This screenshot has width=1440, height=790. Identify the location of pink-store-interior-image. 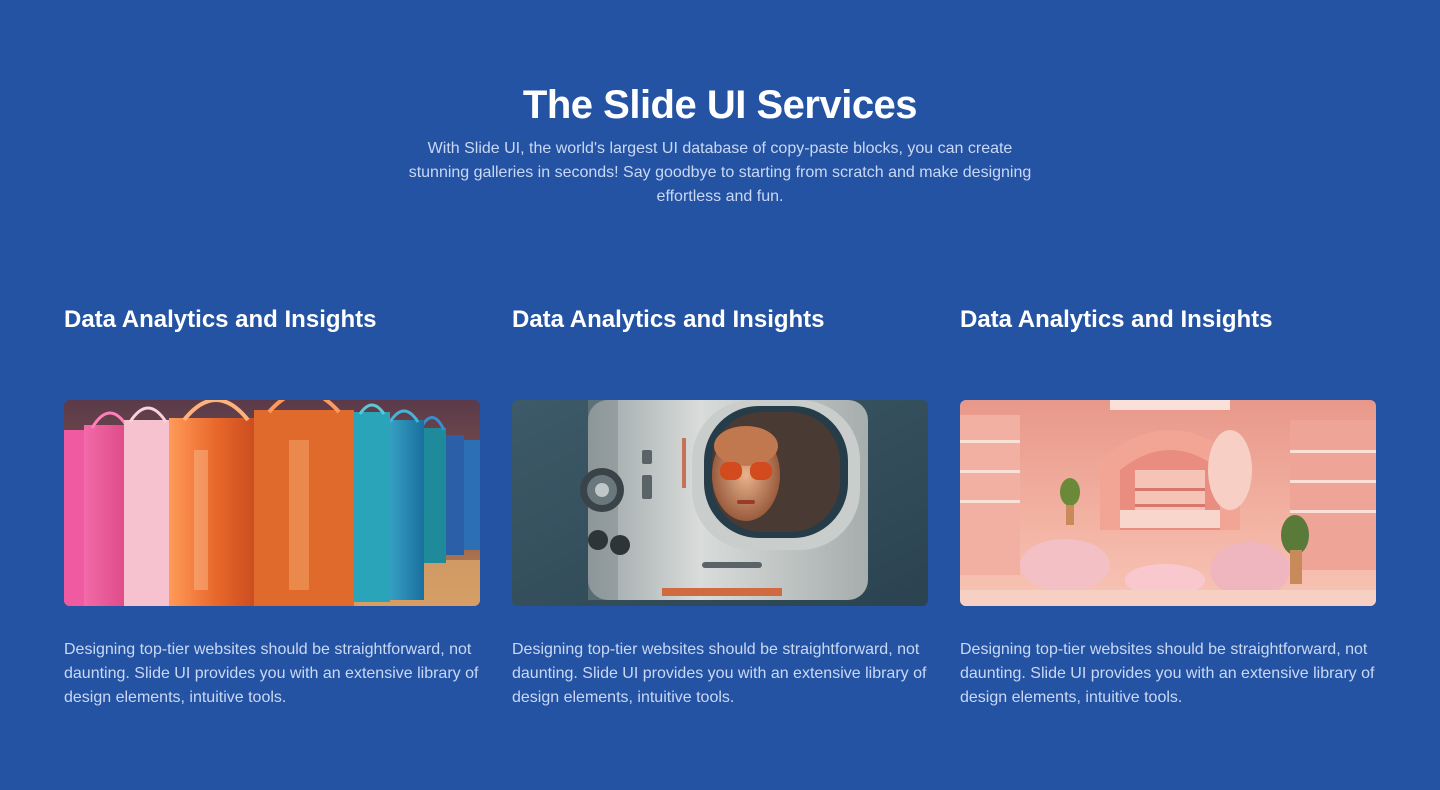
(1168, 503).